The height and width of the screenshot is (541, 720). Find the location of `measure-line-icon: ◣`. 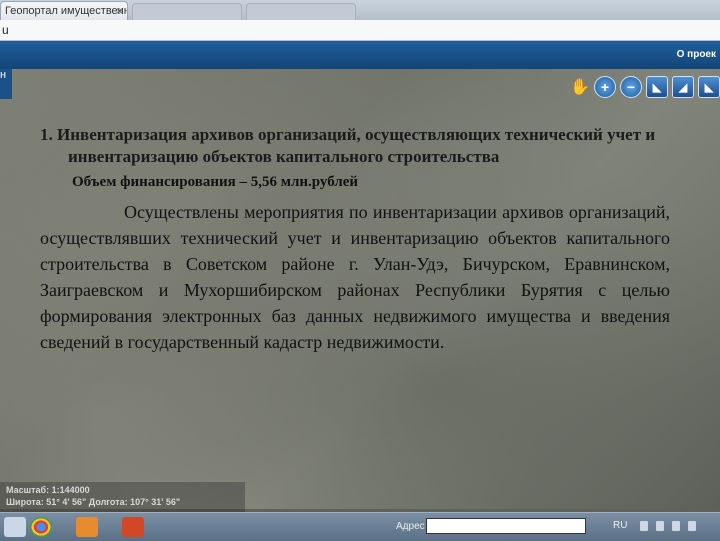

measure-line-icon: ◣ is located at coordinates (657, 87).